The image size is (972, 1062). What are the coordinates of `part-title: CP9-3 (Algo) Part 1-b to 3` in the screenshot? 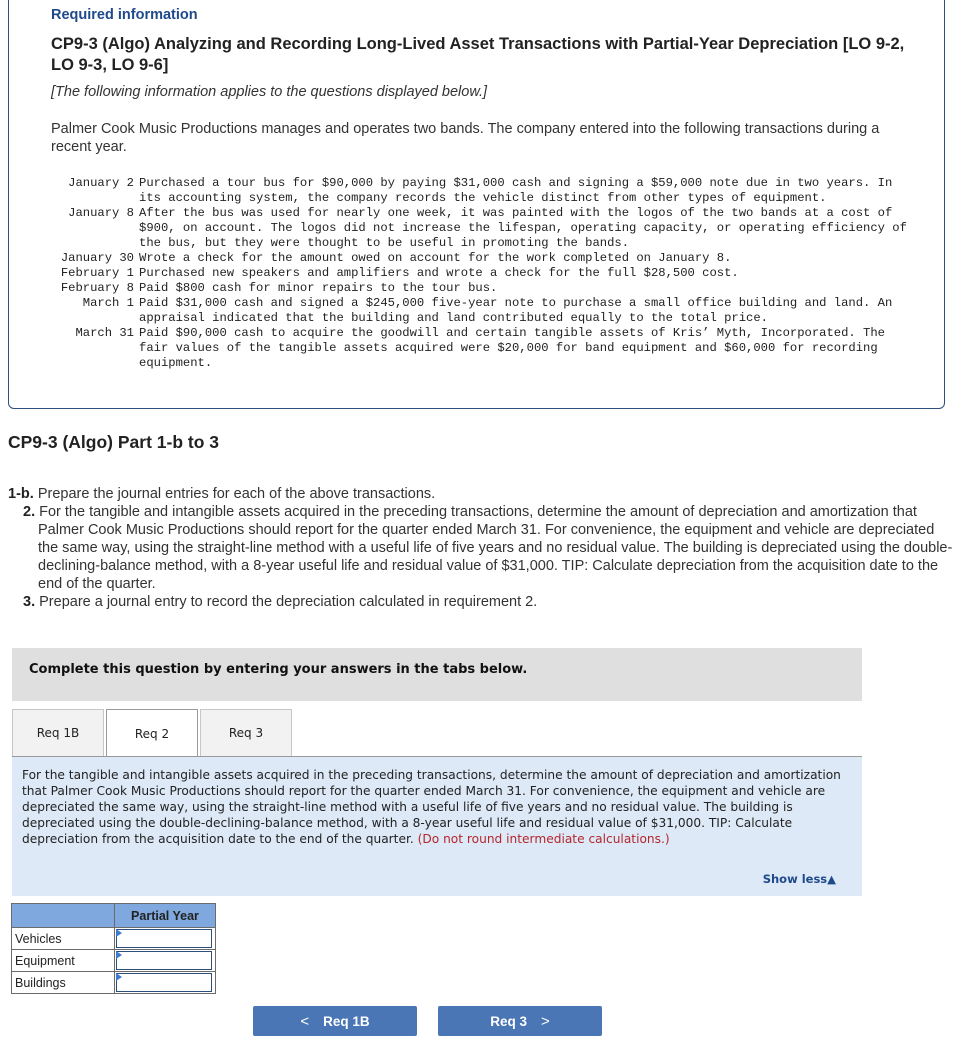 It's located at (113, 442).